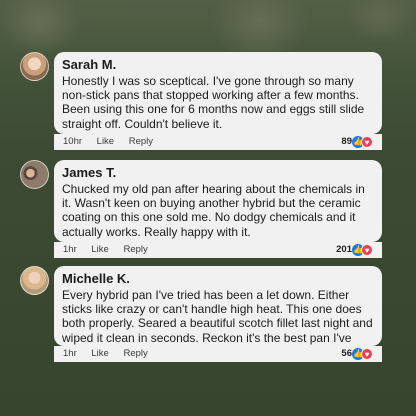 The height and width of the screenshot is (416, 416). I want to click on reaction-count: 89, so click(346, 142).